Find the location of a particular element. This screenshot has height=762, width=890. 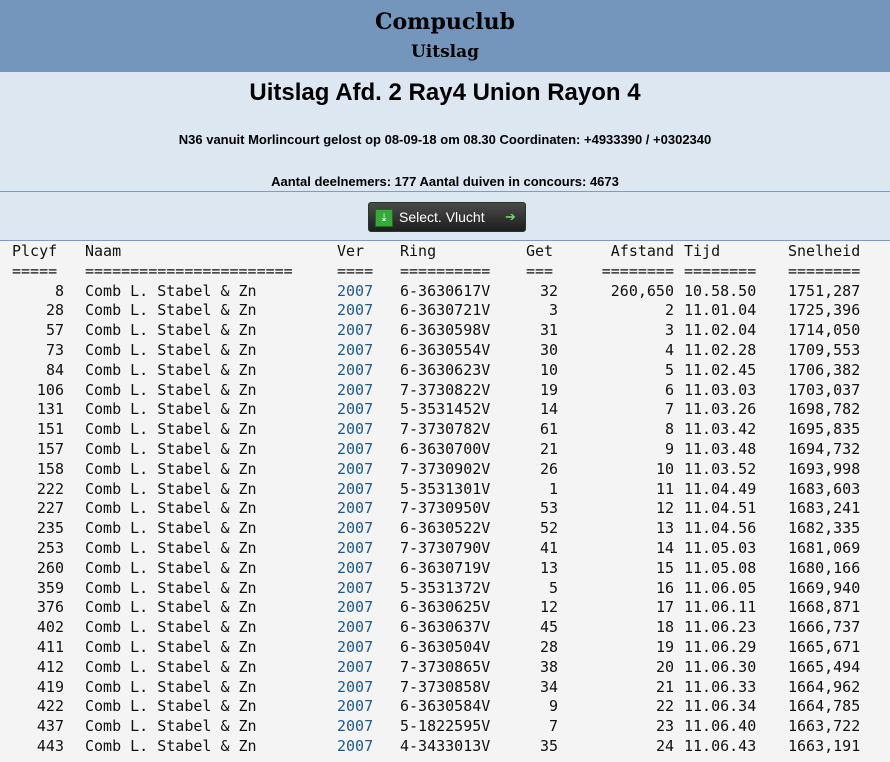

cell-afstand: 20 is located at coordinates (664, 666).